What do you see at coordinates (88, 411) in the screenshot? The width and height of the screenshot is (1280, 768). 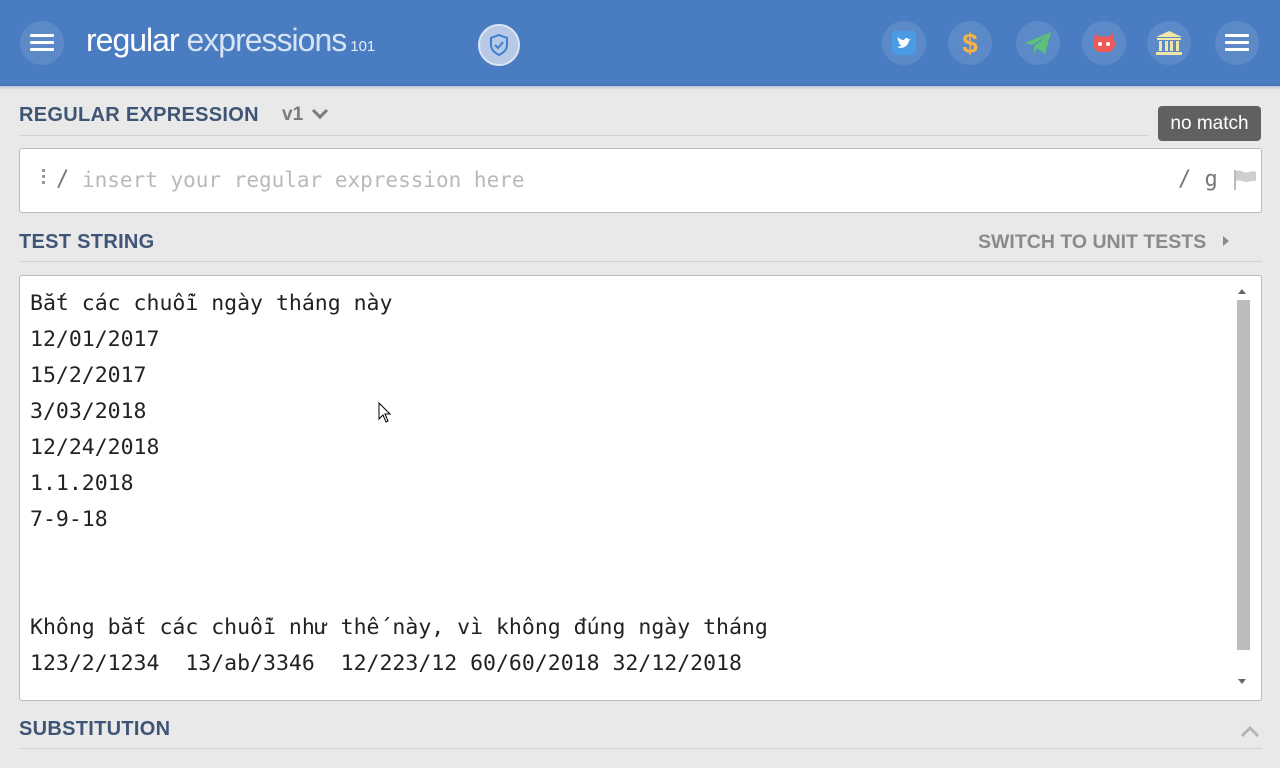 I see `test-line: 3/03/2018` at bounding box center [88, 411].